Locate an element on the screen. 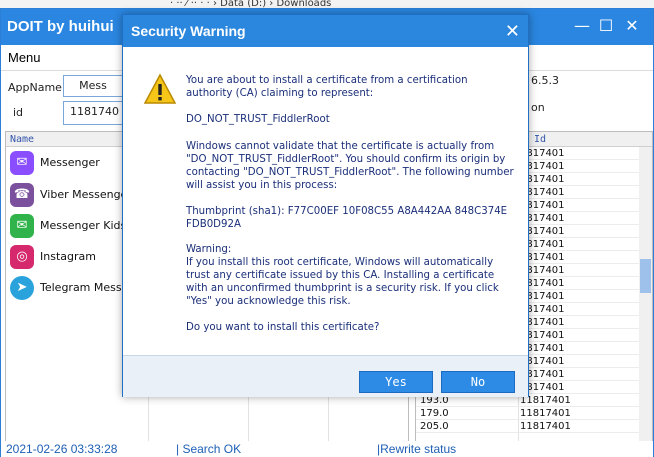 The image size is (654, 457). status-rewrite: |Rewrite status is located at coordinates (417, 449).